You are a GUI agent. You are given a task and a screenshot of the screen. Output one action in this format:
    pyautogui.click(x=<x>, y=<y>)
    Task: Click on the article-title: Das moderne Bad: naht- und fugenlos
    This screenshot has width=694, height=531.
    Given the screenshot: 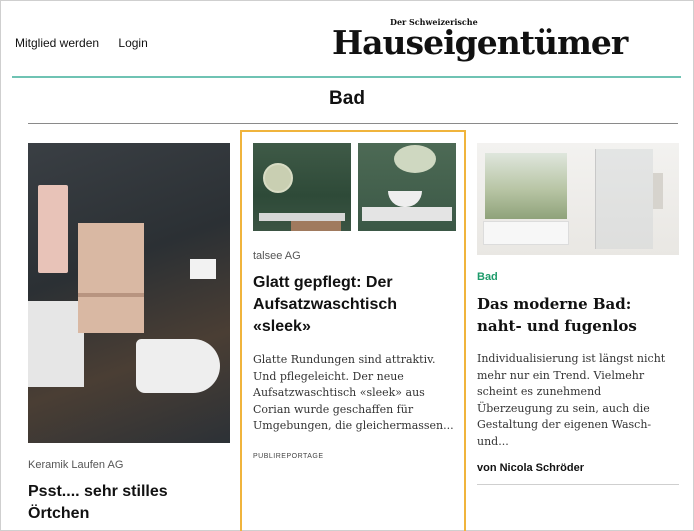 What is the action you would take?
    pyautogui.click(x=578, y=315)
    